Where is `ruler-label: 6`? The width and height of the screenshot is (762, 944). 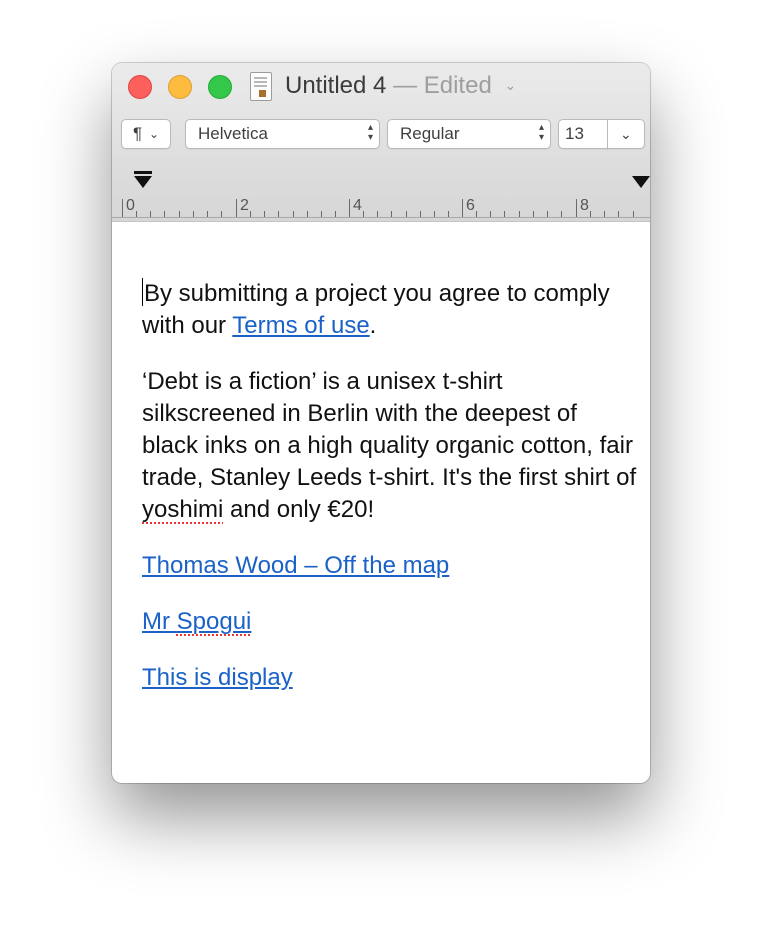 ruler-label: 6 is located at coordinates (470, 205).